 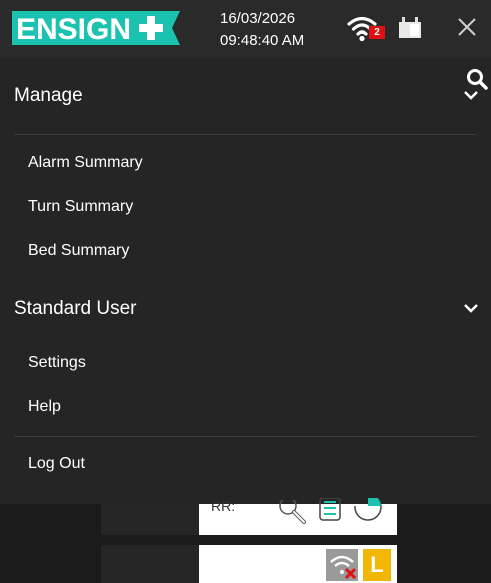 What do you see at coordinates (57, 363) in the screenshot?
I see `menu-item-settings: Settings` at bounding box center [57, 363].